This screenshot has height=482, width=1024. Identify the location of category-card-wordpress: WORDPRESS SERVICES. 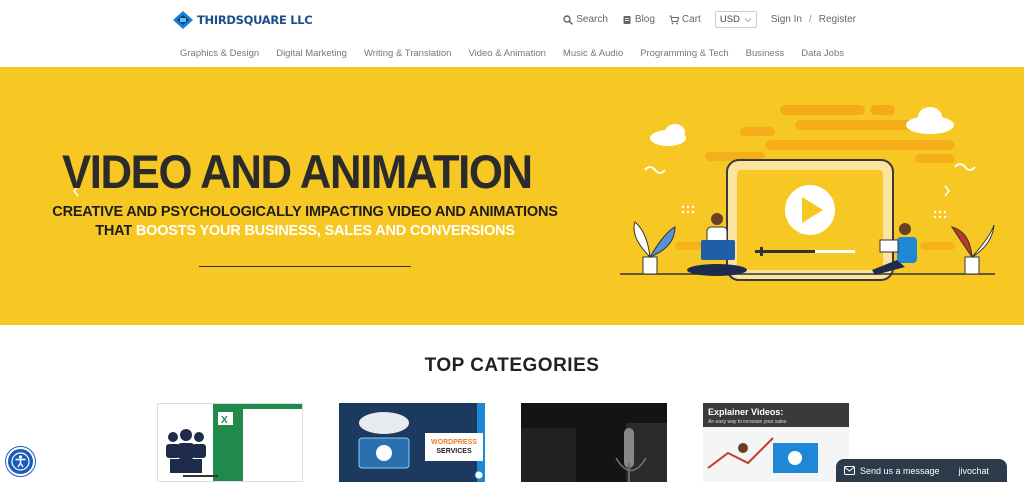
(412, 442).